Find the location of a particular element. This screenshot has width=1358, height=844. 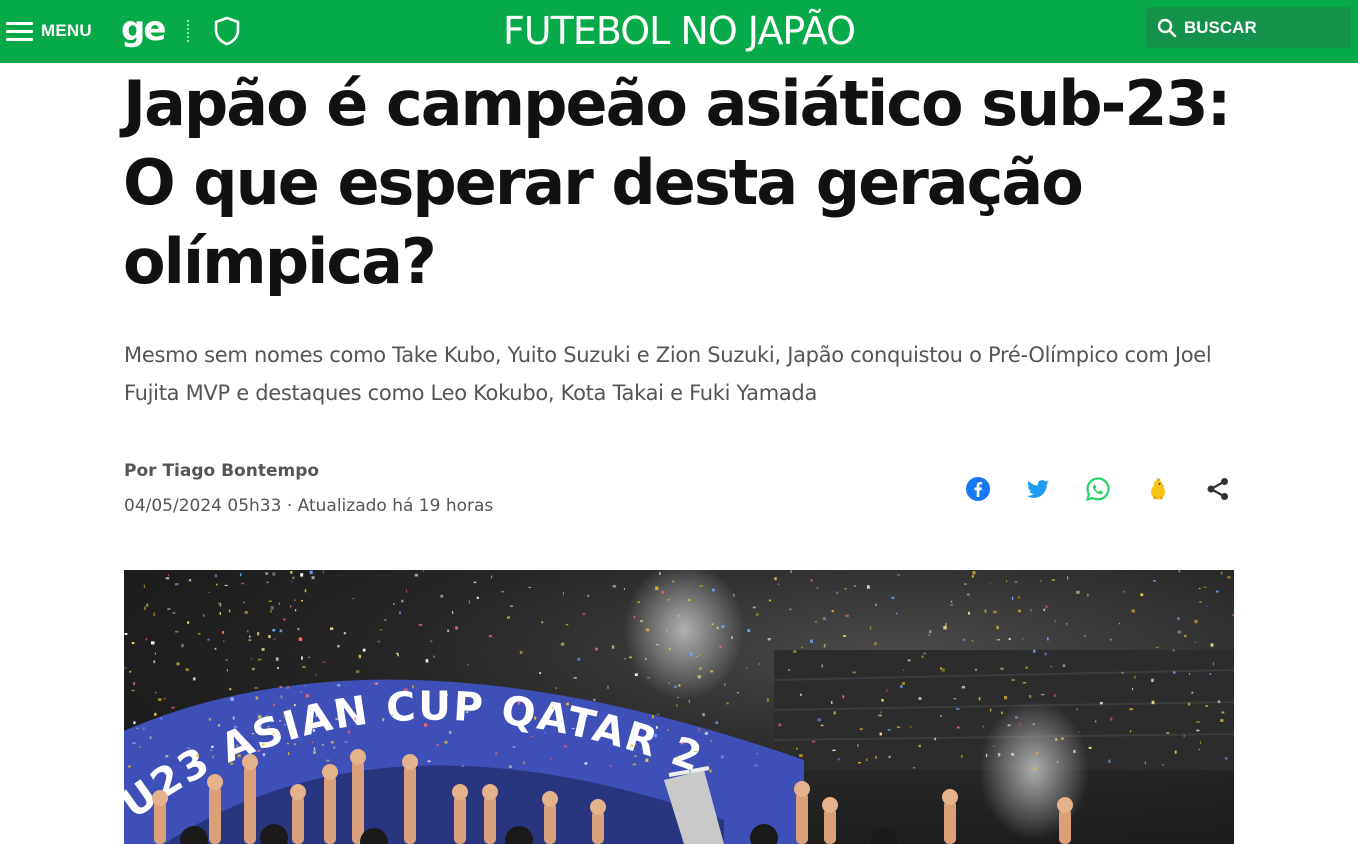

search-button: BUSCAR is located at coordinates (1248, 27).